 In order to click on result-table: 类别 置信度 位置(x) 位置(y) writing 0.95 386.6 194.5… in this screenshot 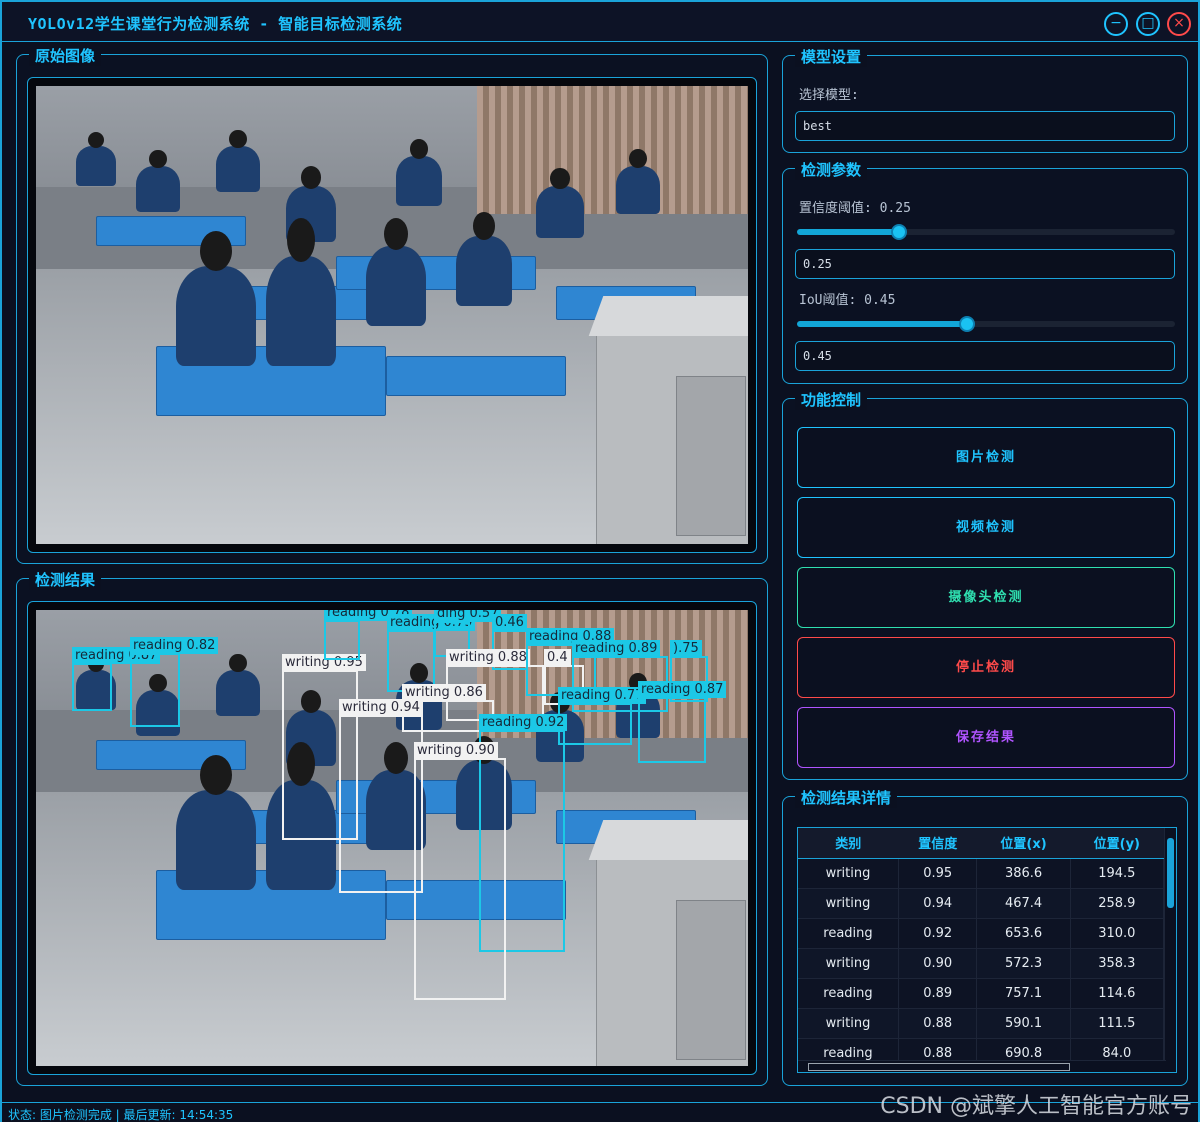, I will do `click(981, 948)`.